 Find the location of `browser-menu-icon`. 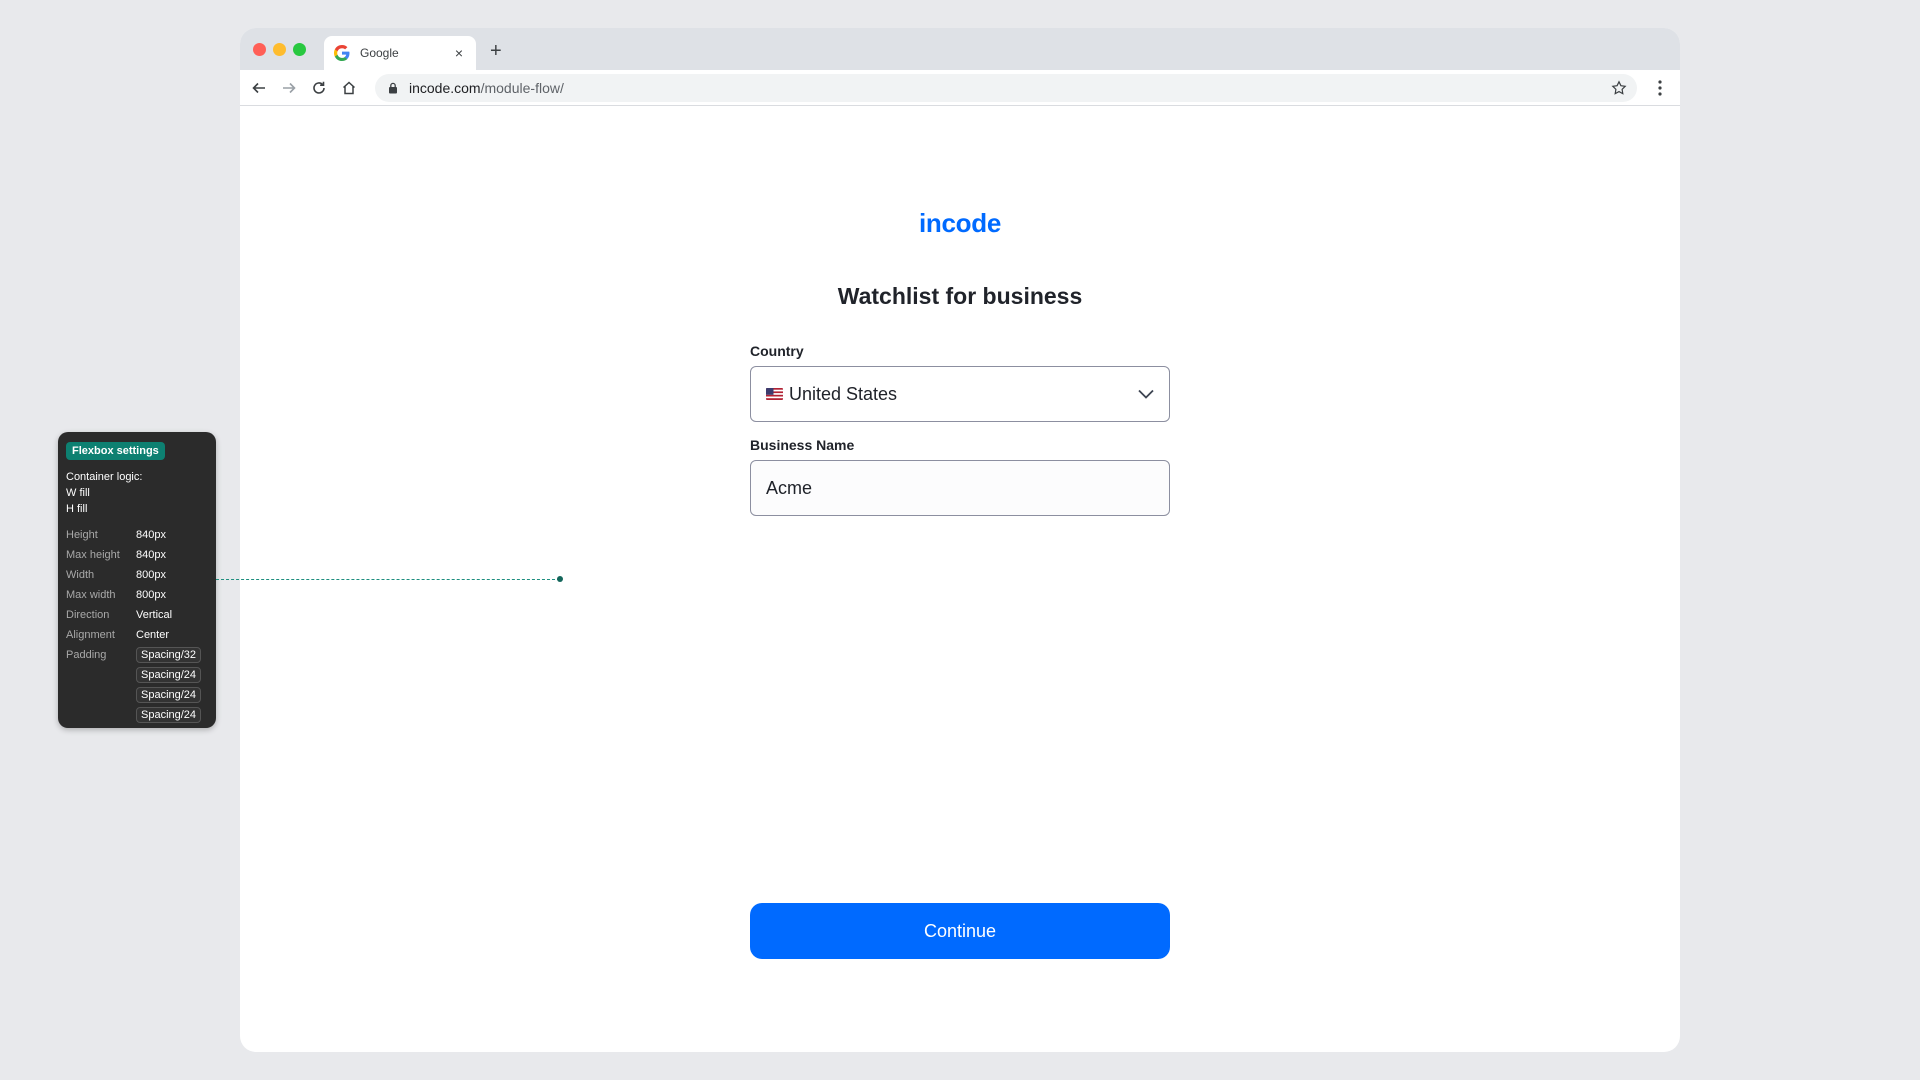

browser-menu-icon is located at coordinates (1660, 88).